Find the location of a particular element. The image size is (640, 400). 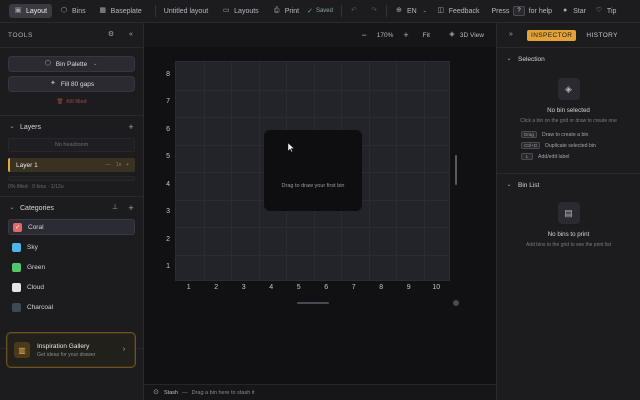

chevron-right-icon: › is located at coordinates (124, 349).